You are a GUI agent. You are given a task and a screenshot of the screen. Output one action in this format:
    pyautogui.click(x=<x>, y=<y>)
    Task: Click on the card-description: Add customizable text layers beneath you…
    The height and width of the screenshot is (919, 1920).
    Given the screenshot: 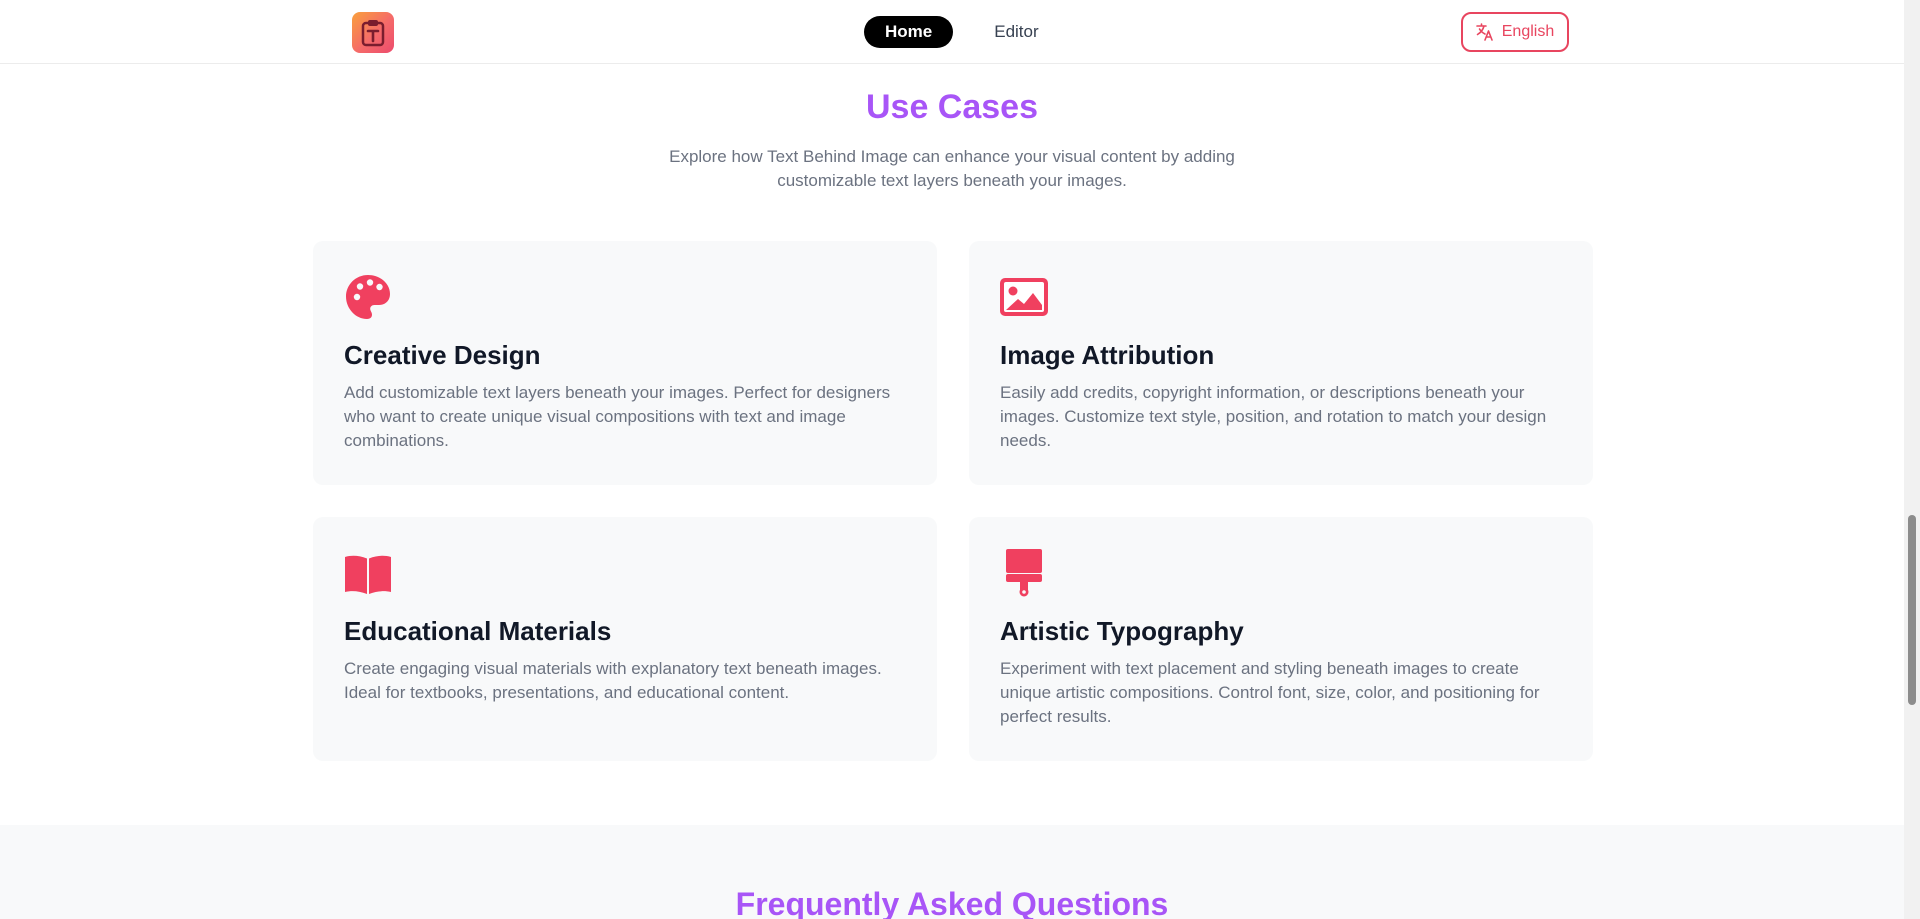 What is the action you would take?
    pyautogui.click(x=617, y=416)
    